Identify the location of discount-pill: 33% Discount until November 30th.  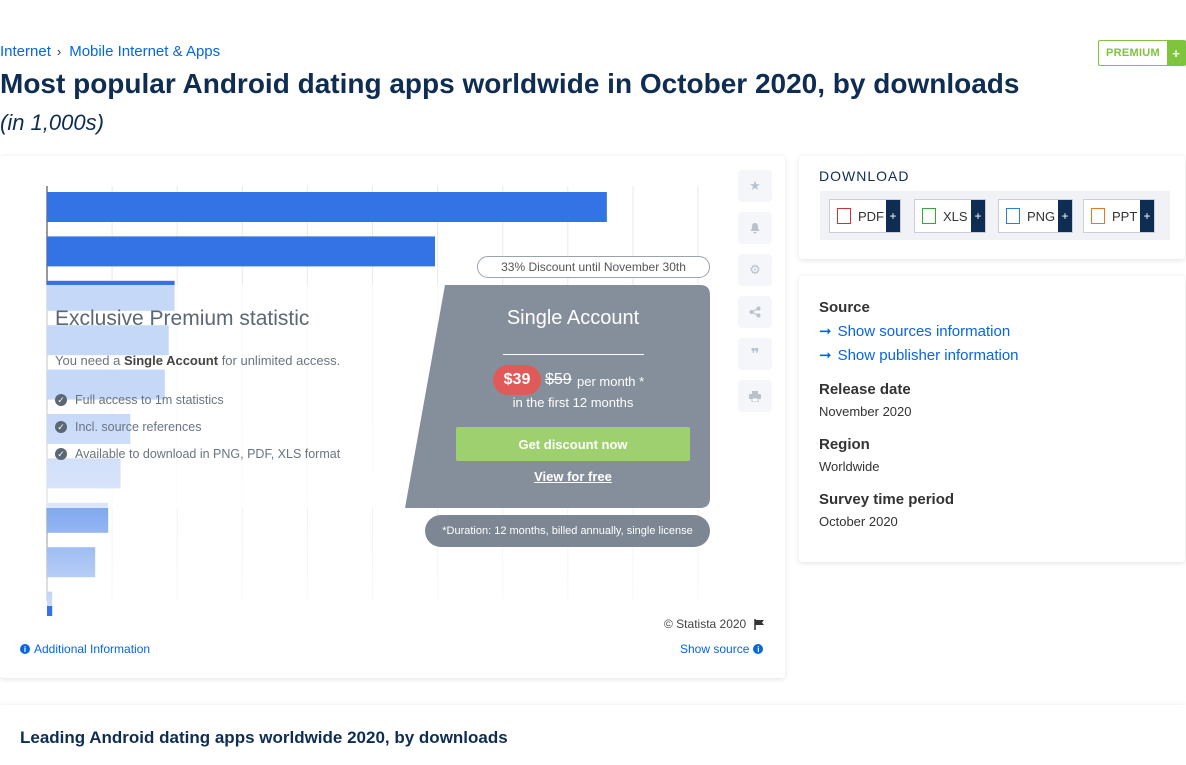
(593, 267).